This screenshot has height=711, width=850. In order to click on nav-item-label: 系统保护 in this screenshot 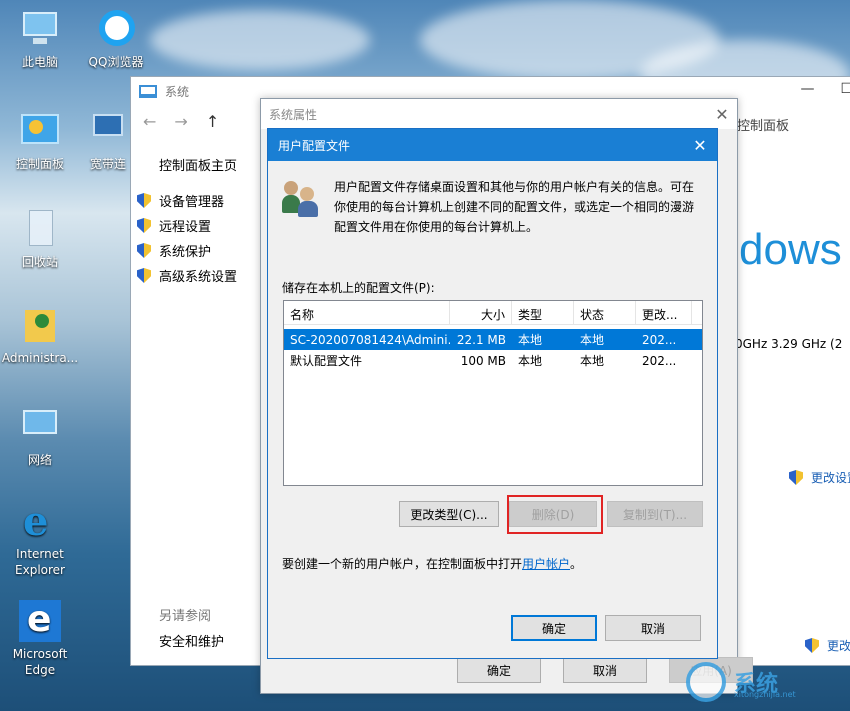, I will do `click(185, 252)`.